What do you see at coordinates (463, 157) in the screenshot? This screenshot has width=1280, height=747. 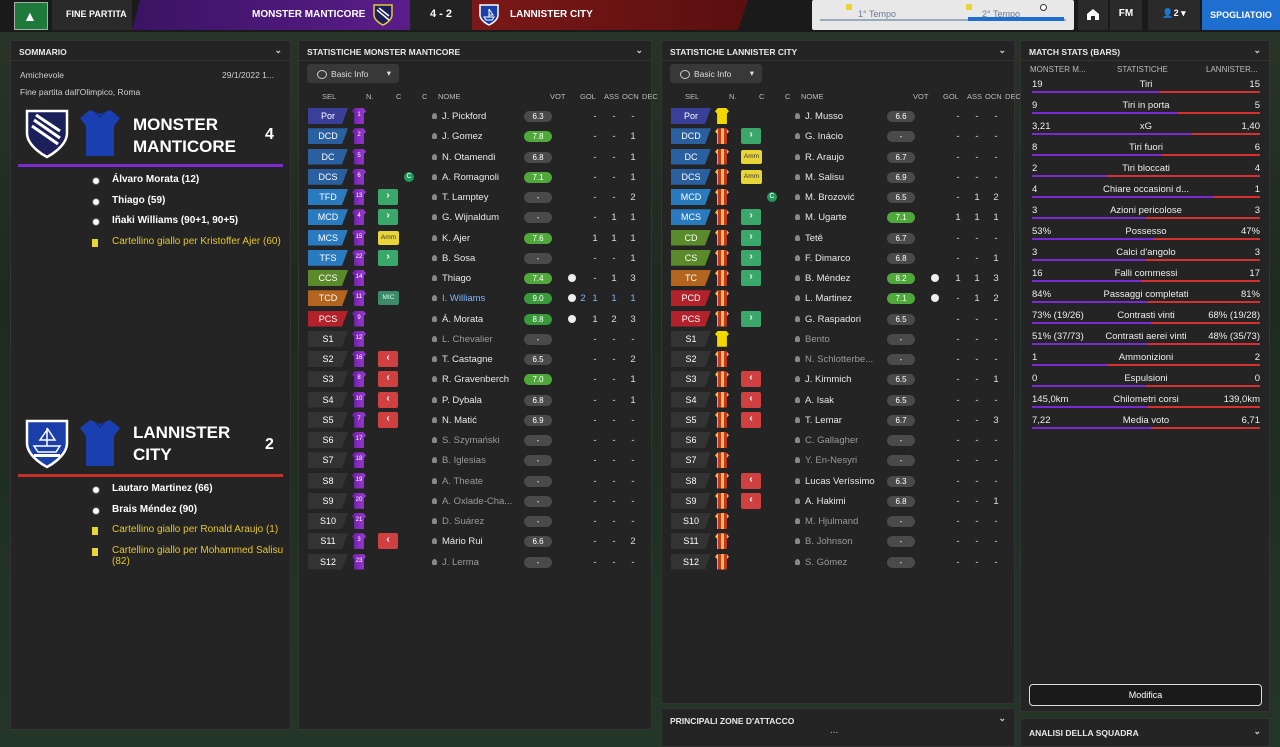 I see `player-name: N. Otamendi` at bounding box center [463, 157].